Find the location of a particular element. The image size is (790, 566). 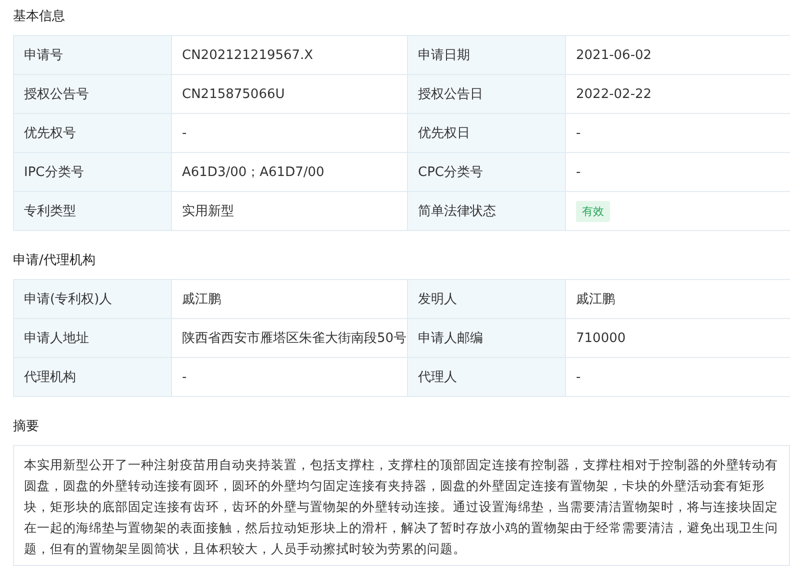

field-value: CN215875066U is located at coordinates (233, 94).